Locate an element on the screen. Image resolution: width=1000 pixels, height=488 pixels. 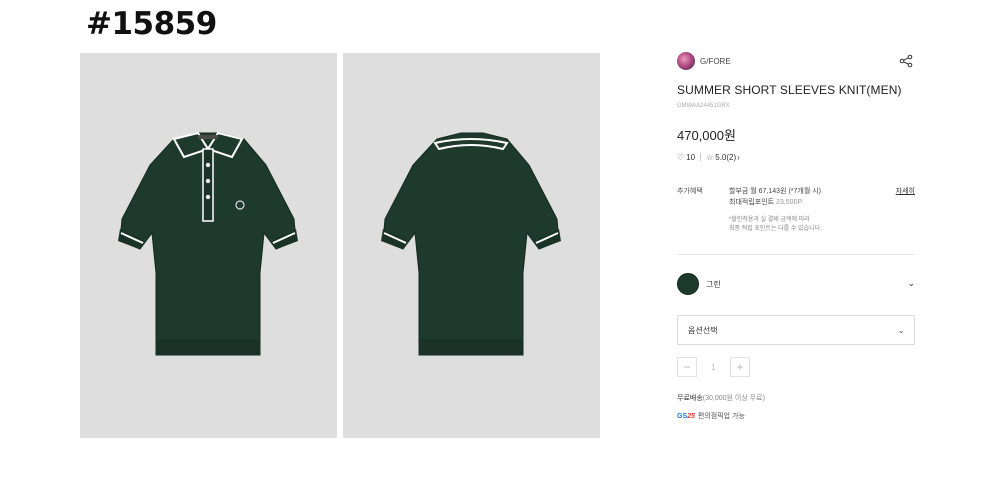
heart-icon: ♡ is located at coordinates (680, 157).